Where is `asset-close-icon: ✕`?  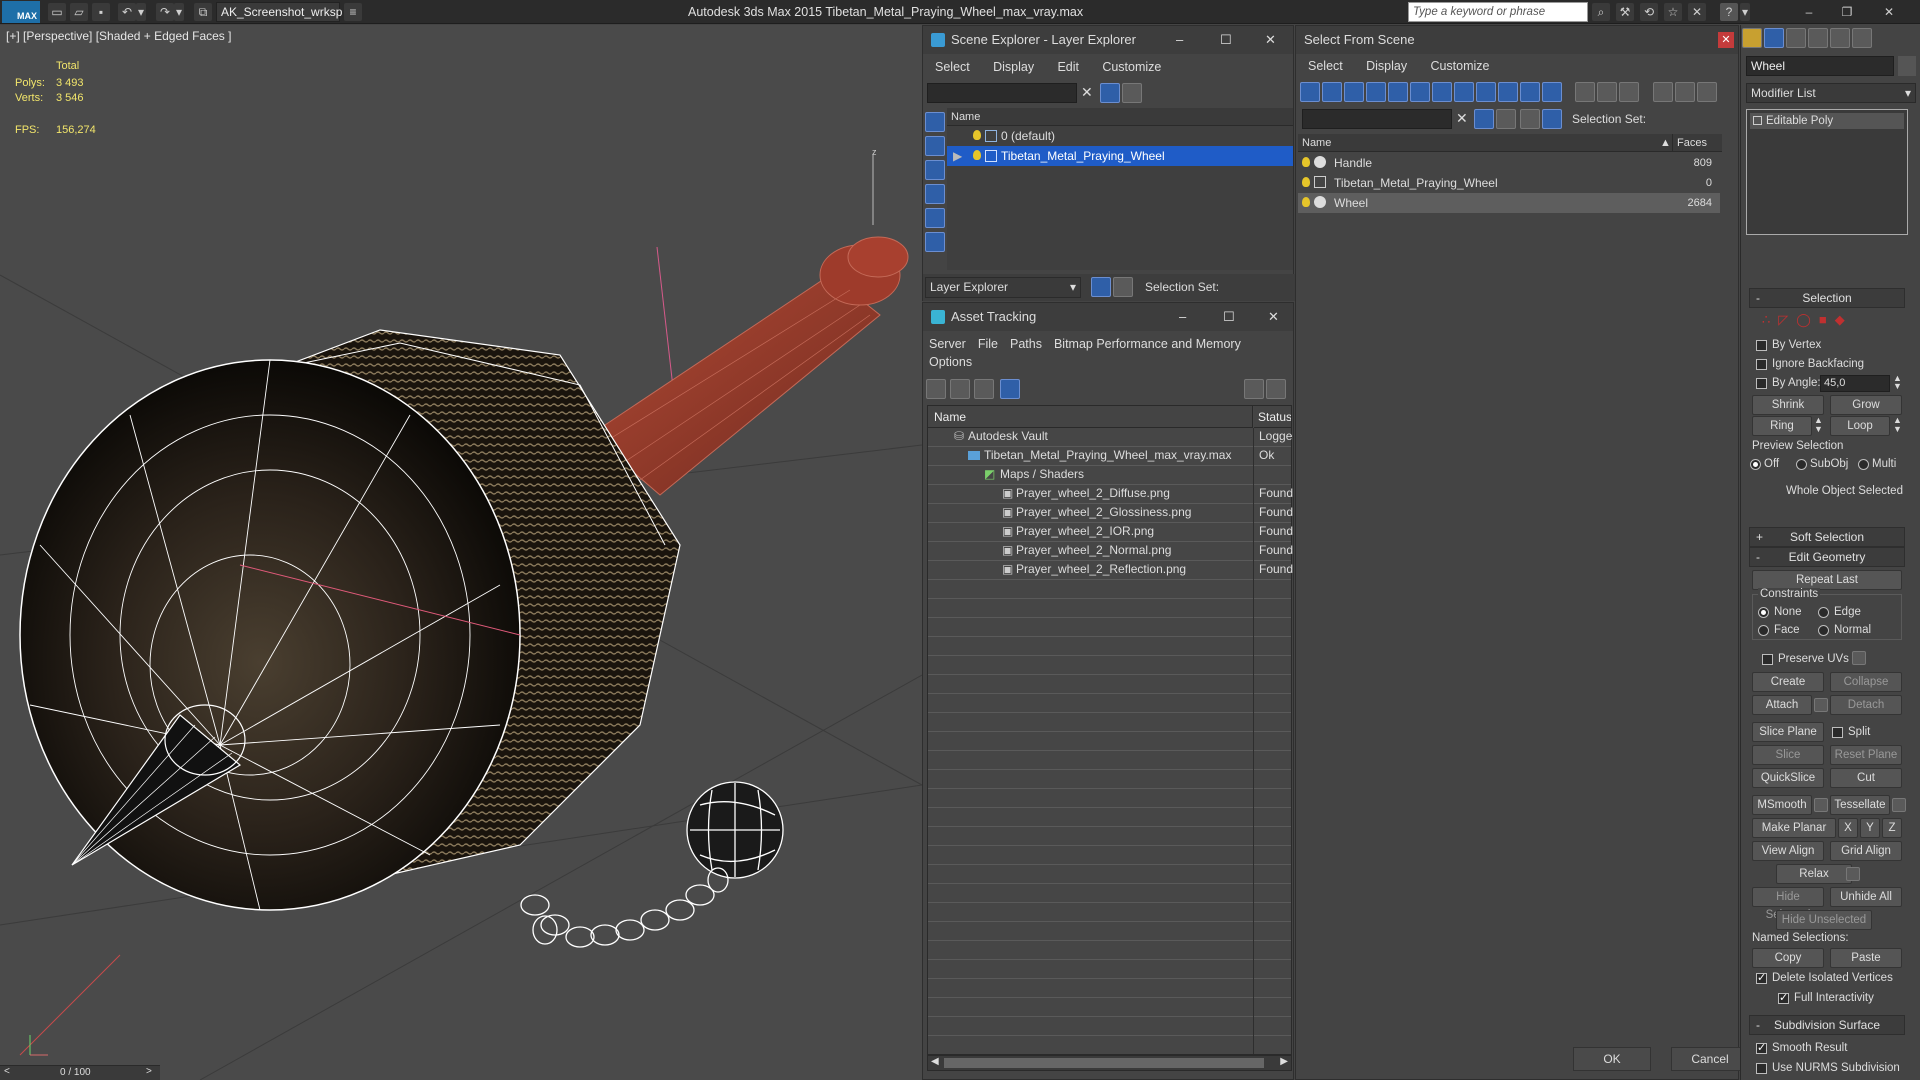 asset-close-icon: ✕ is located at coordinates (1273, 317).